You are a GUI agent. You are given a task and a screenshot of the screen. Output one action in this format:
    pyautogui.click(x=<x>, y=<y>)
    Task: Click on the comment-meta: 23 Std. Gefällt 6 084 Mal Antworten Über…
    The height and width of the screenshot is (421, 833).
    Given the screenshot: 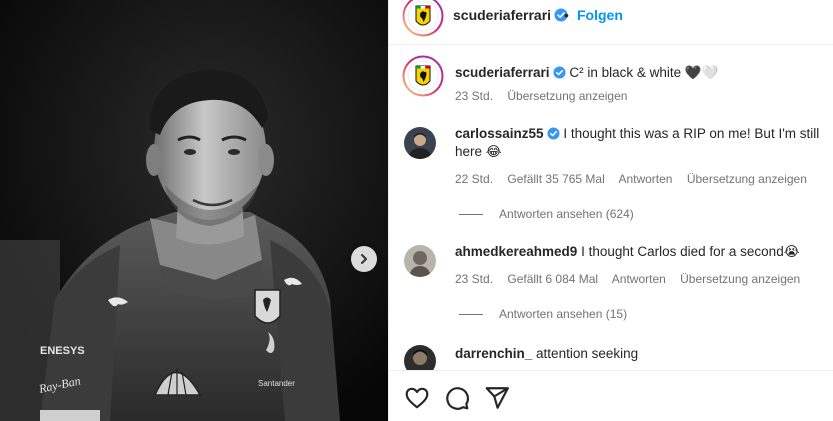 What is the action you would take?
    pyautogui.click(x=633, y=279)
    